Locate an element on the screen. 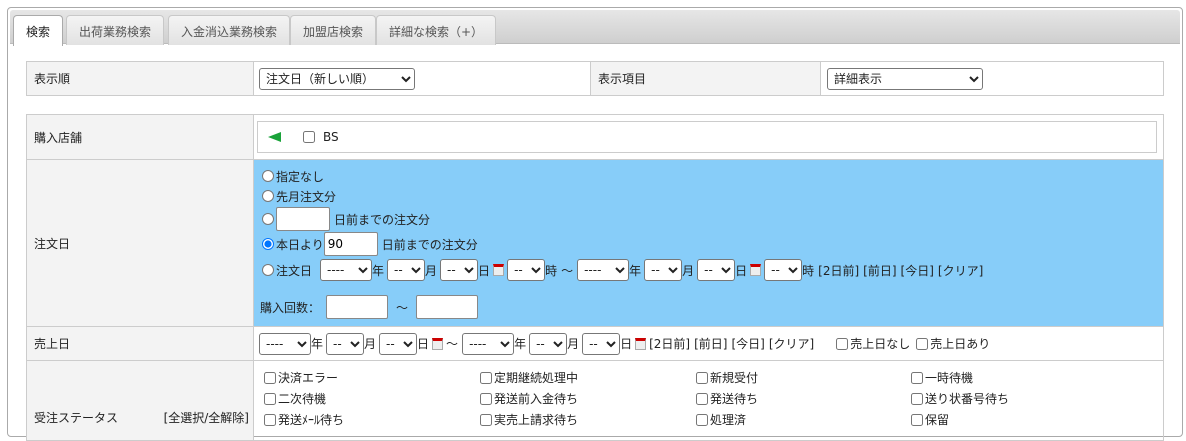 This screenshot has height=441, width=1186. purchase-count-max is located at coordinates (447, 307).